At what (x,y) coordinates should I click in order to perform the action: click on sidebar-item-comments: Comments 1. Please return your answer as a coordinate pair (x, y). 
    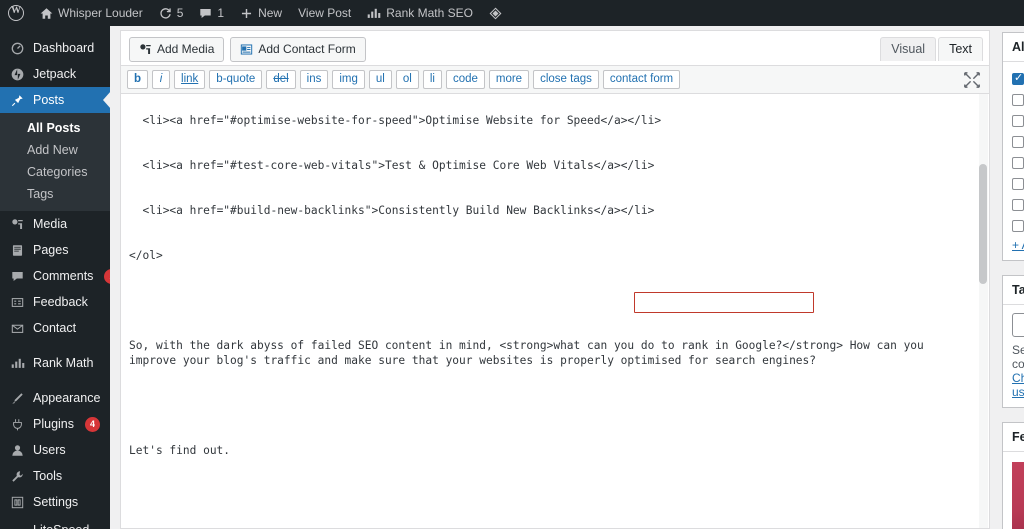
    Looking at the image, I should click on (55, 276).